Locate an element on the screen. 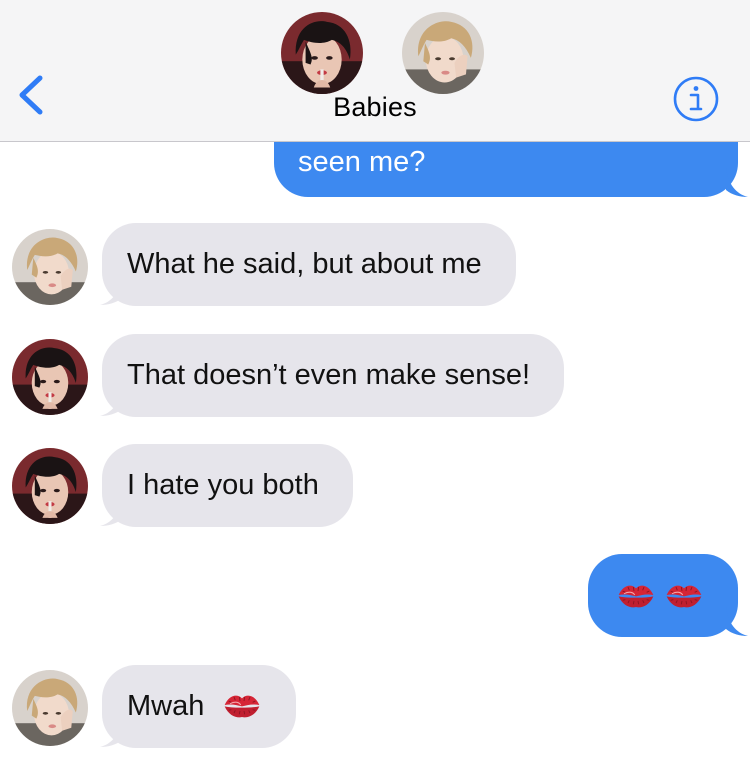 This screenshot has height=763, width=750. message-text: I hate you both is located at coordinates (223, 485).